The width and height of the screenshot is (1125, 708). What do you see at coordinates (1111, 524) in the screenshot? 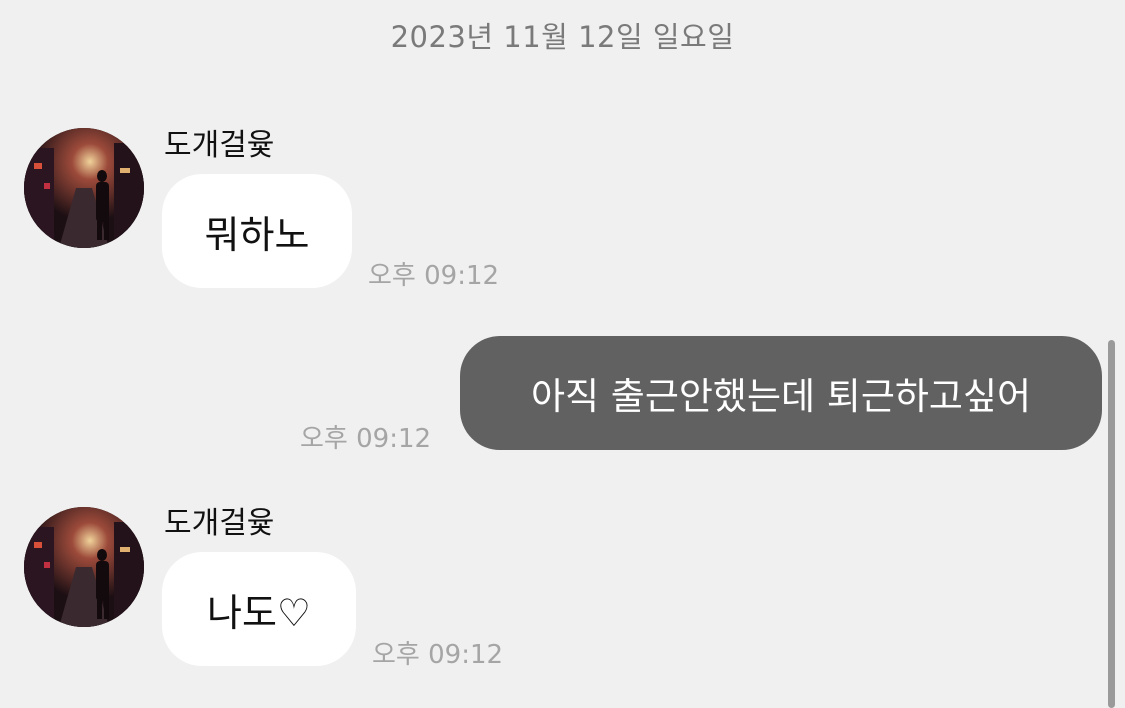
I see `vertical-scrollbar` at bounding box center [1111, 524].